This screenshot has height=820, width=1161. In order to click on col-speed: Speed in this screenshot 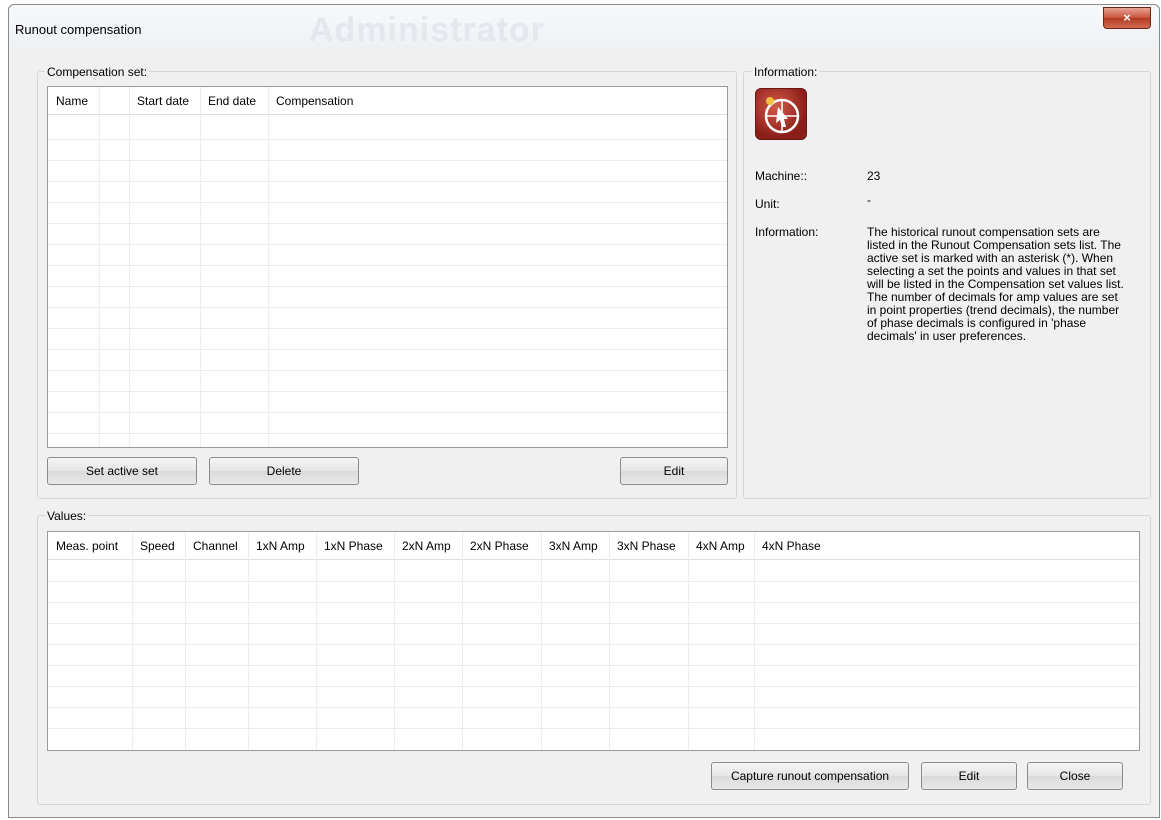, I will do `click(153, 546)`.